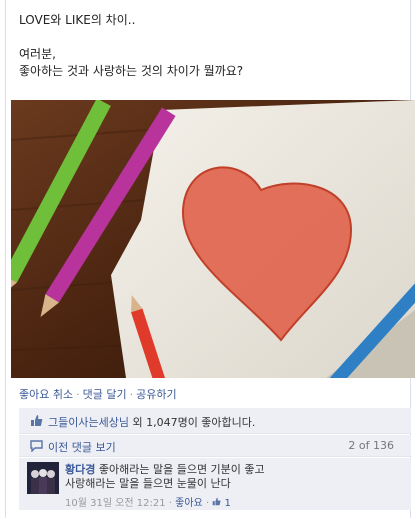  I want to click on share-link: 공유하기, so click(156, 394).